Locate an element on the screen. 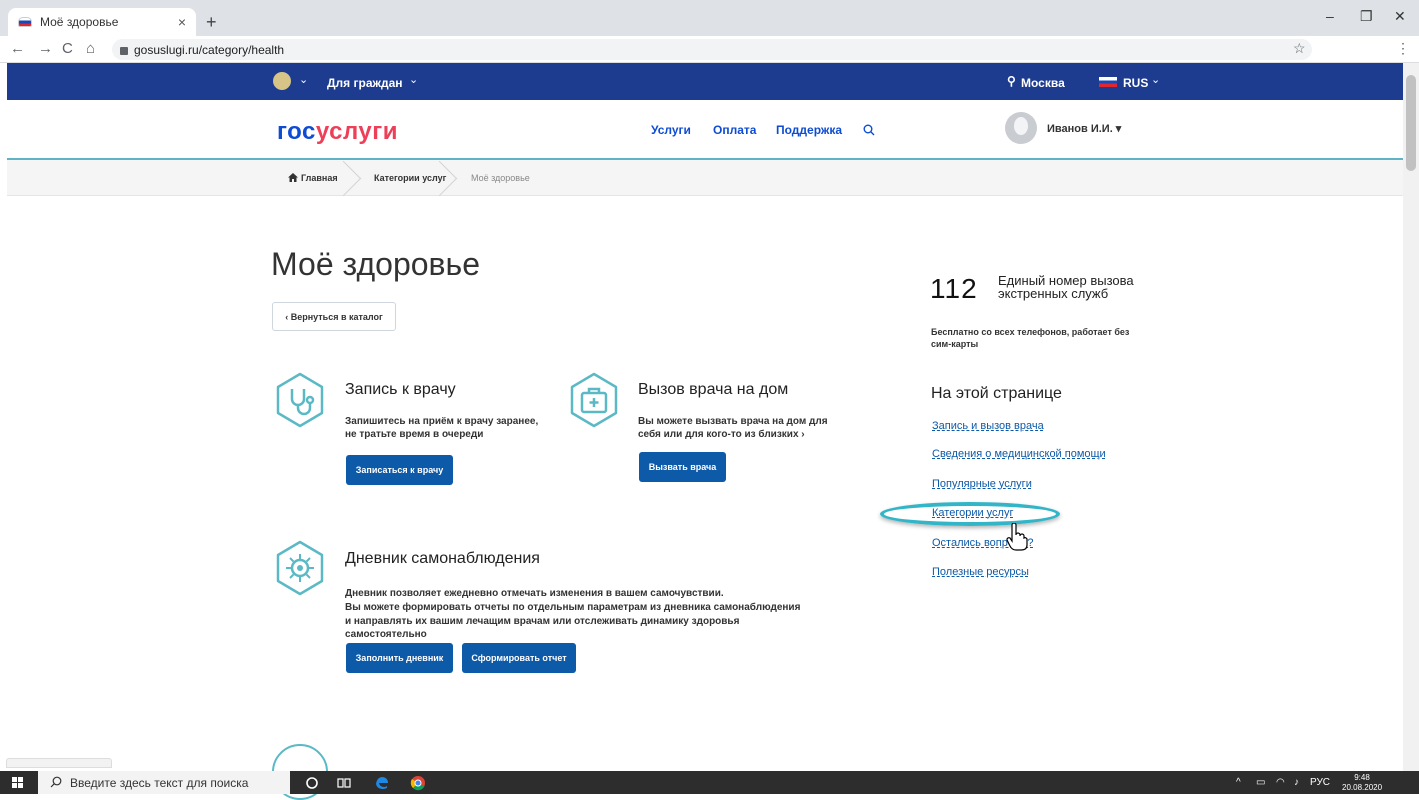 The image size is (1419, 800). battery-icon: ▭ is located at coordinates (1260, 782).